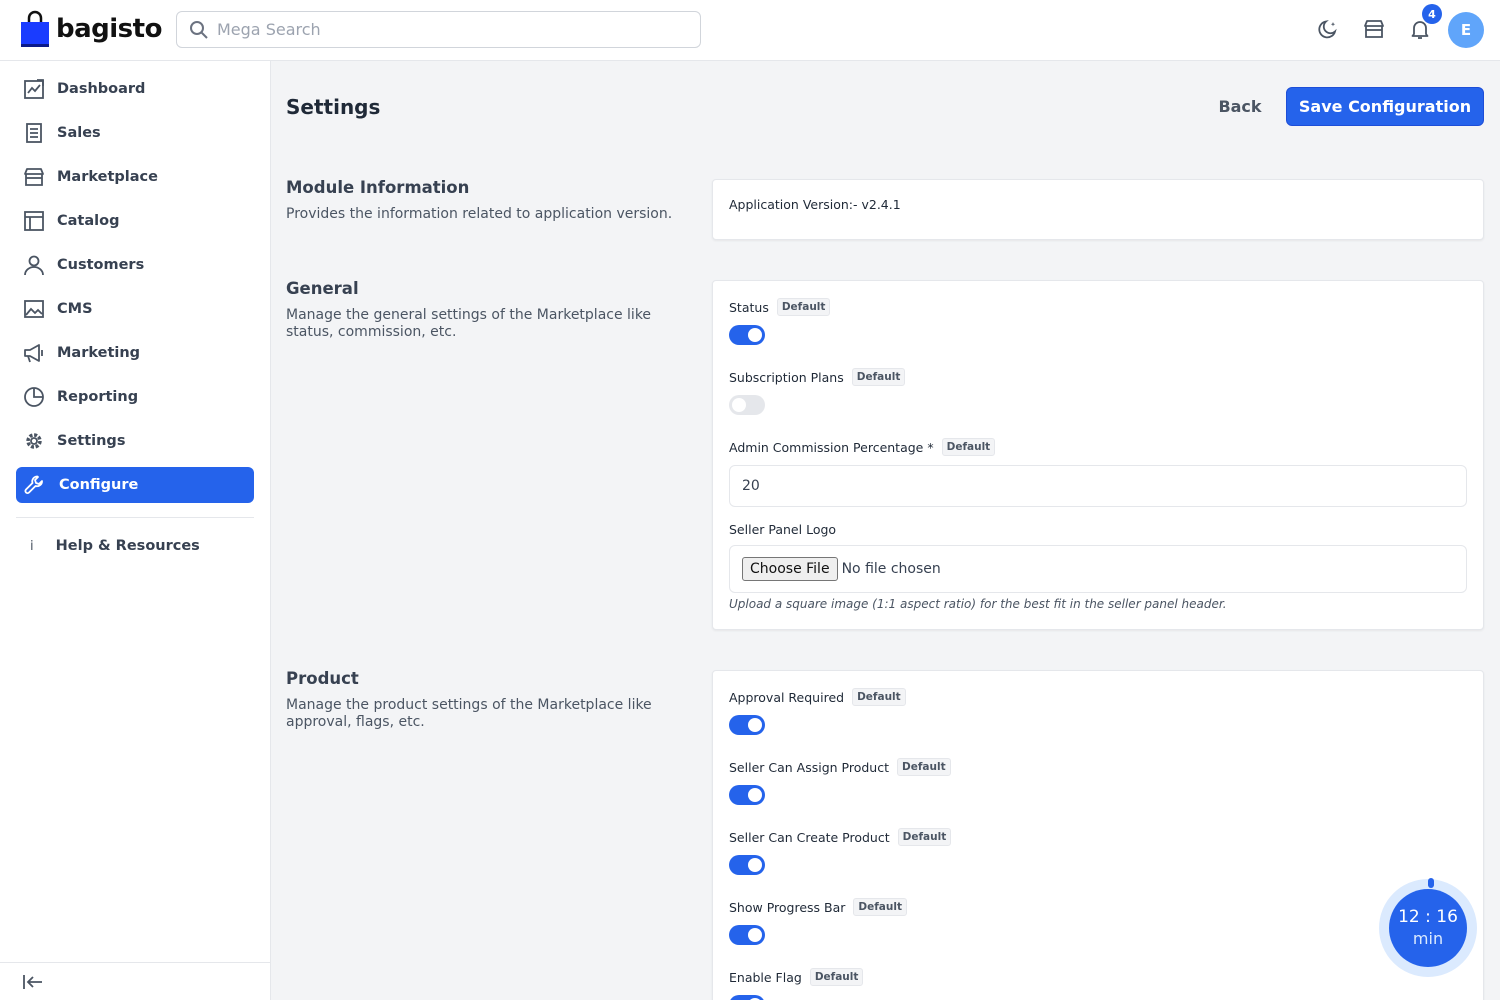 This screenshot has height=1000, width=1500. I want to click on field-label-text: Status, so click(749, 307).